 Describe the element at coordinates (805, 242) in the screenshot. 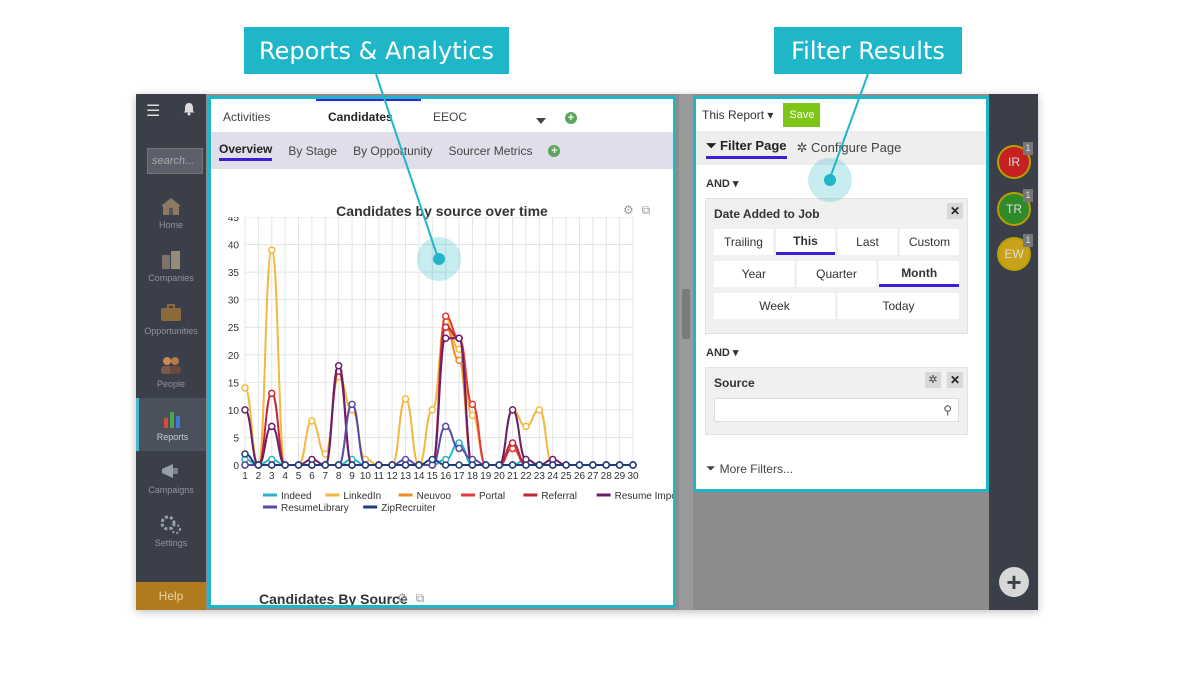

I see `option-this: This` at that location.